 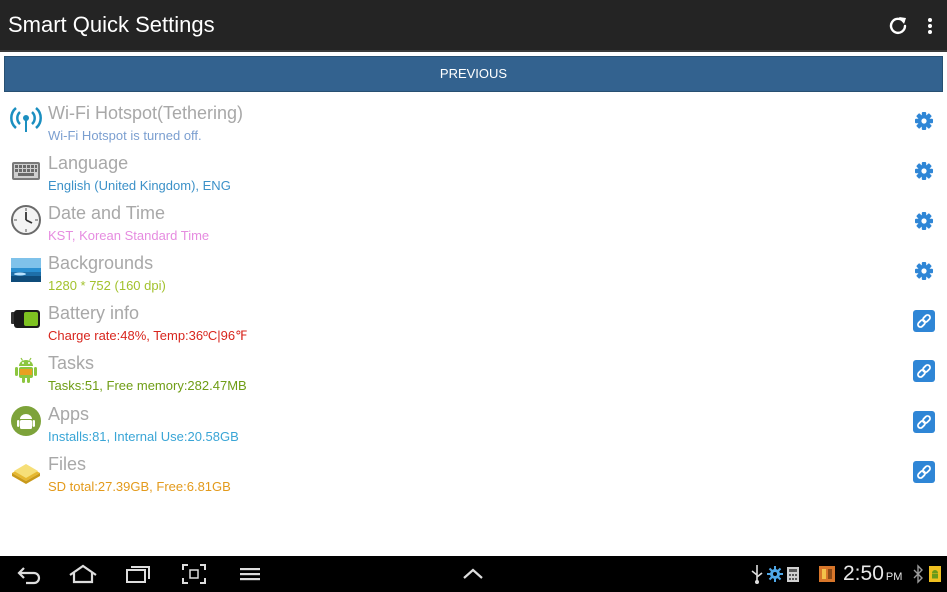 I want to click on list-item-apps: Apps Installs:81, Internal Use:20.58GB, so click(x=473, y=422).